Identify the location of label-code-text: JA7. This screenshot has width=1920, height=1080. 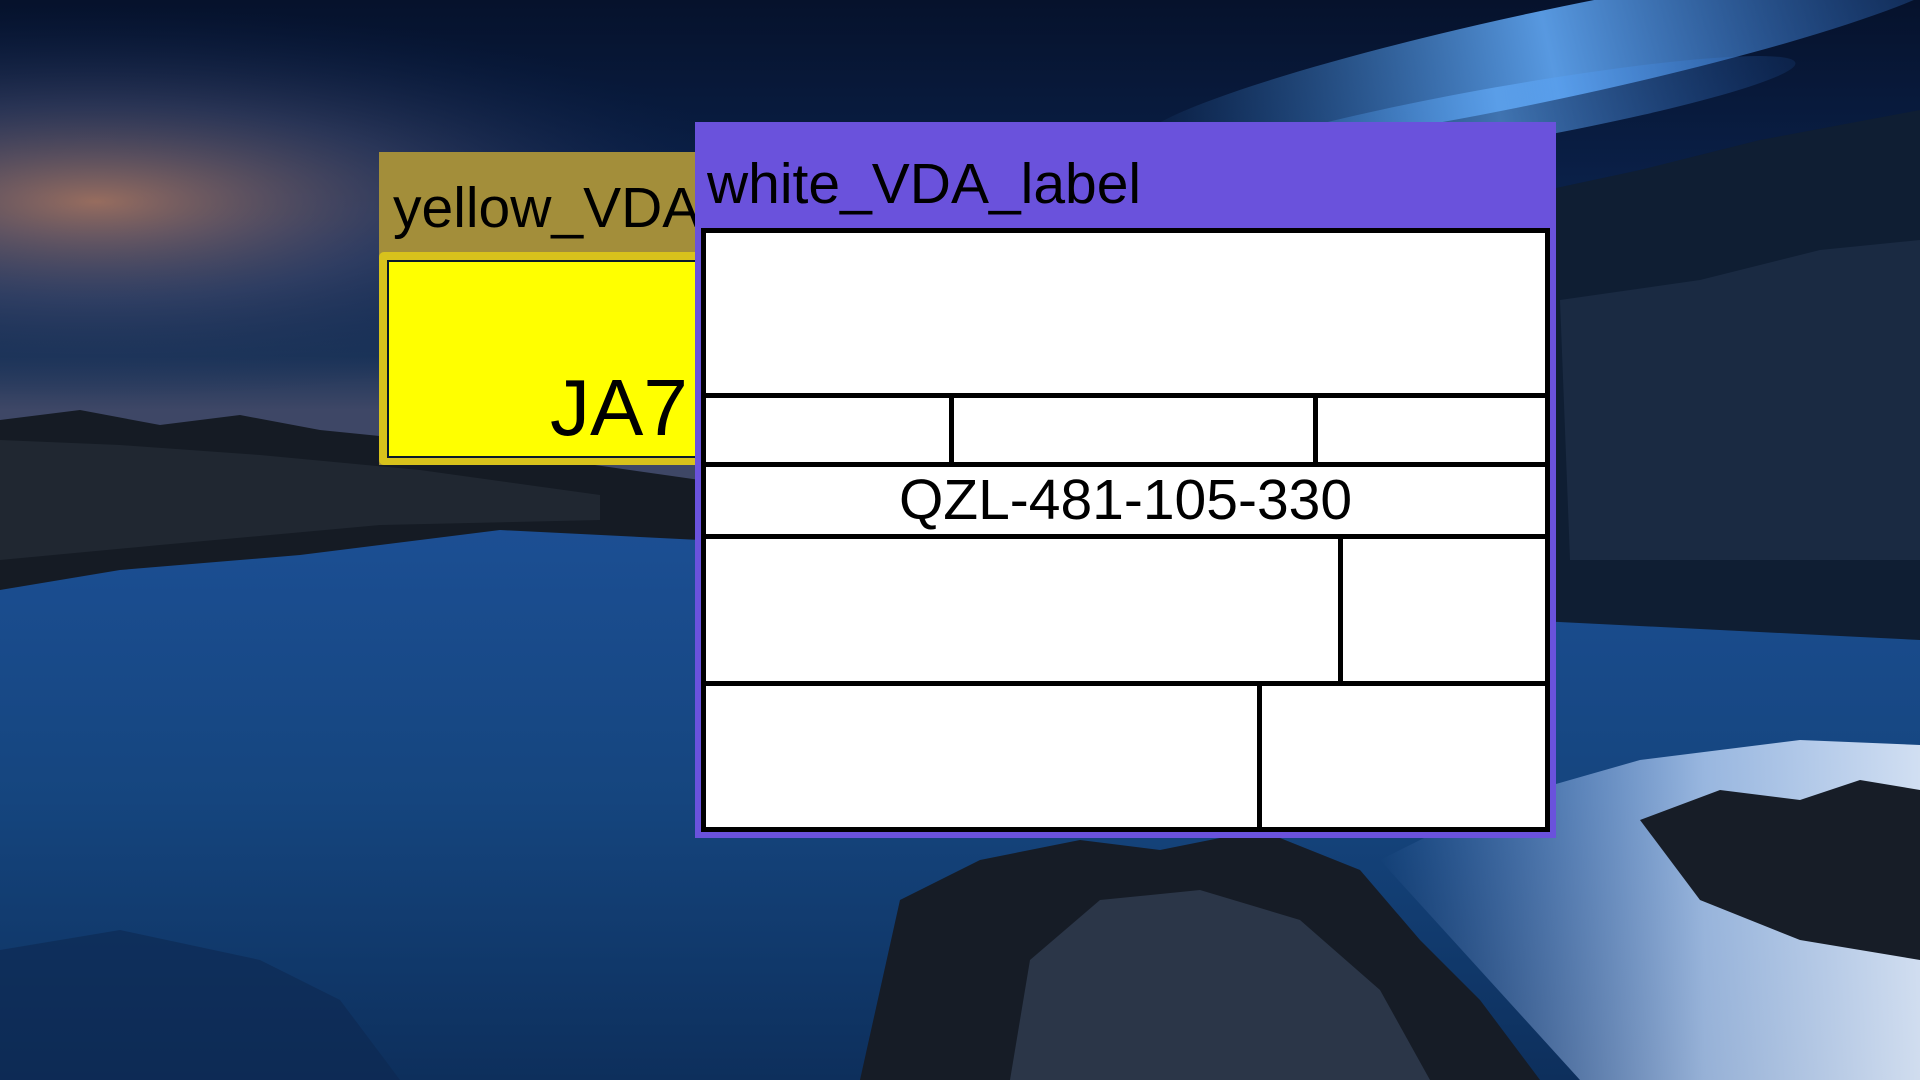
(619, 407).